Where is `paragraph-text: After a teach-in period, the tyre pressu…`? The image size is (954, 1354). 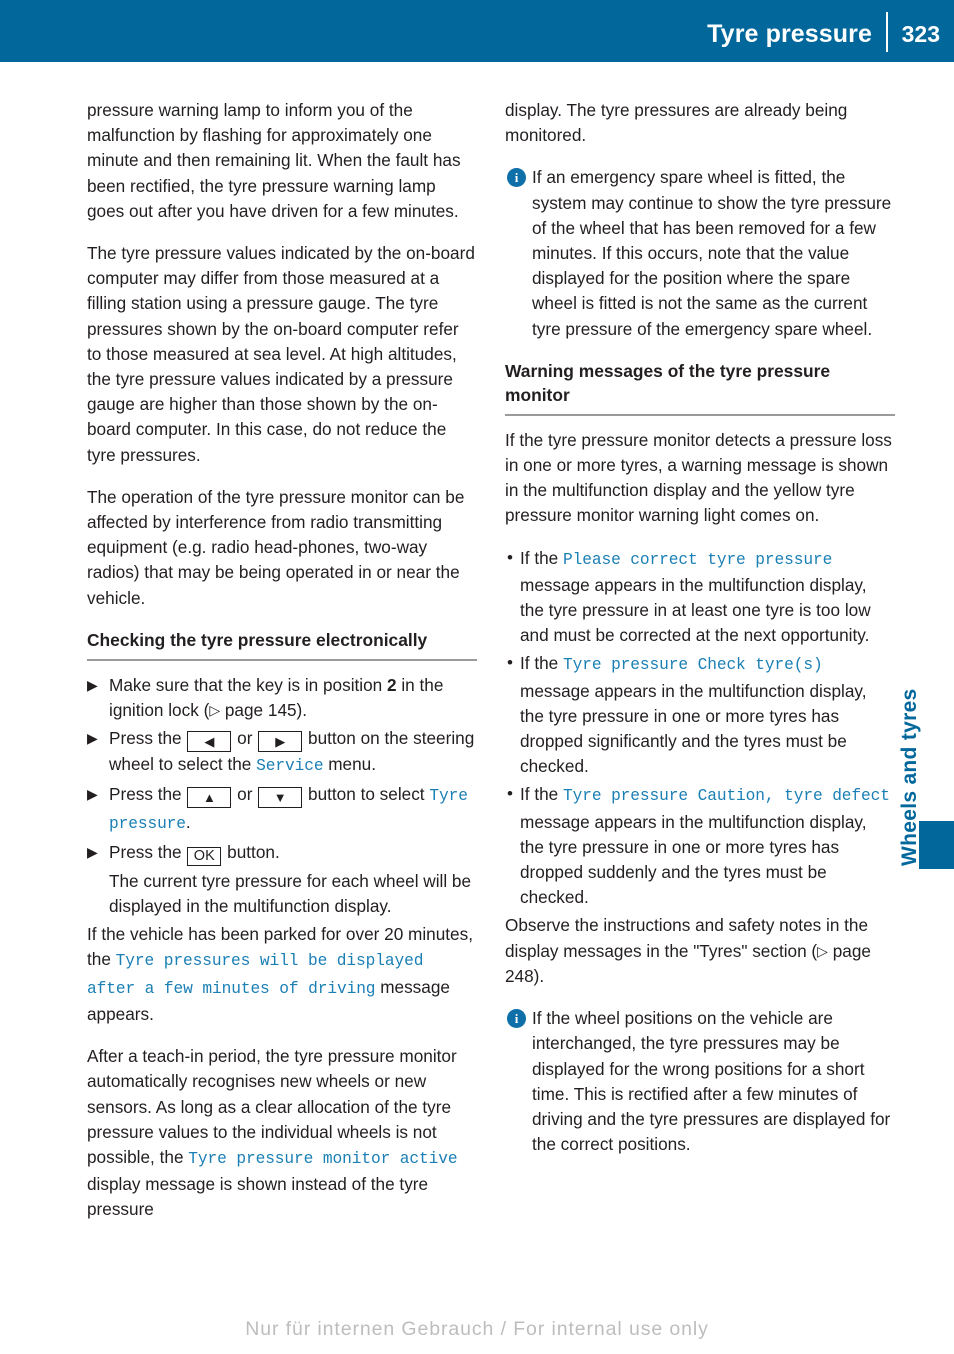
paragraph-text: After a teach-in period, the tyre pressu… is located at coordinates (272, 1106).